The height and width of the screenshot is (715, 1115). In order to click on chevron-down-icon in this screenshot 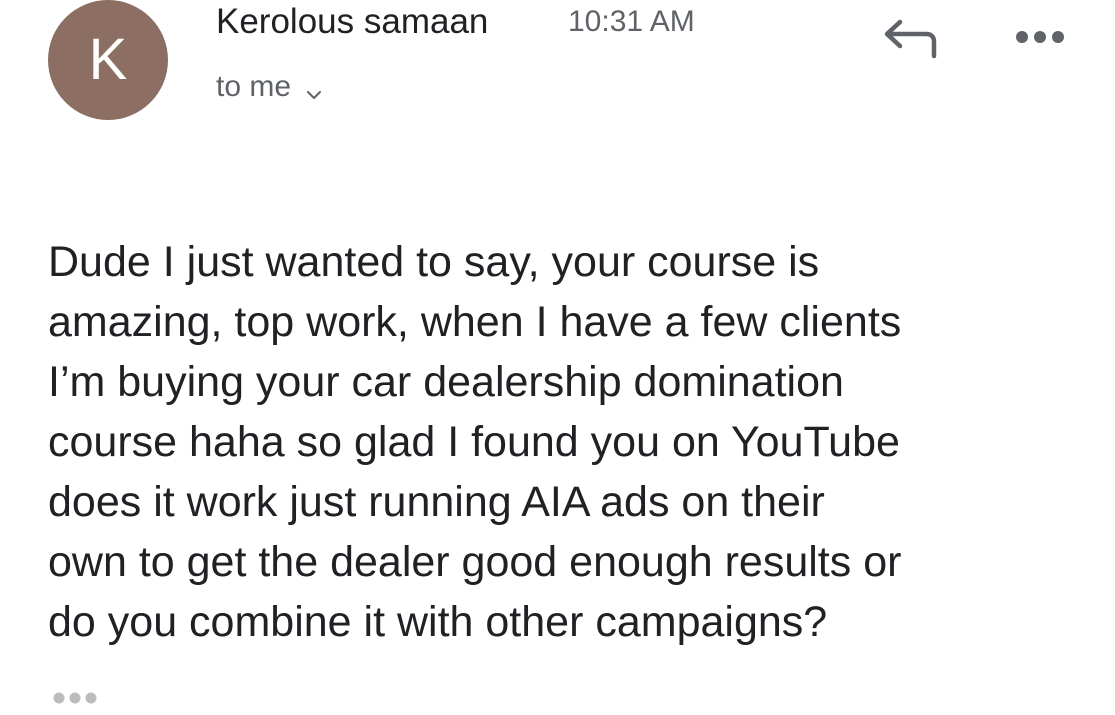, I will do `click(314, 88)`.